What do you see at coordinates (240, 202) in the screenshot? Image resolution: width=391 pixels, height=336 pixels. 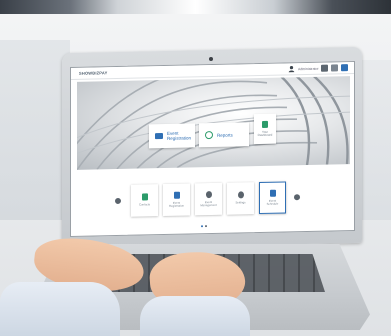 I see `dock-label: Settings` at bounding box center [240, 202].